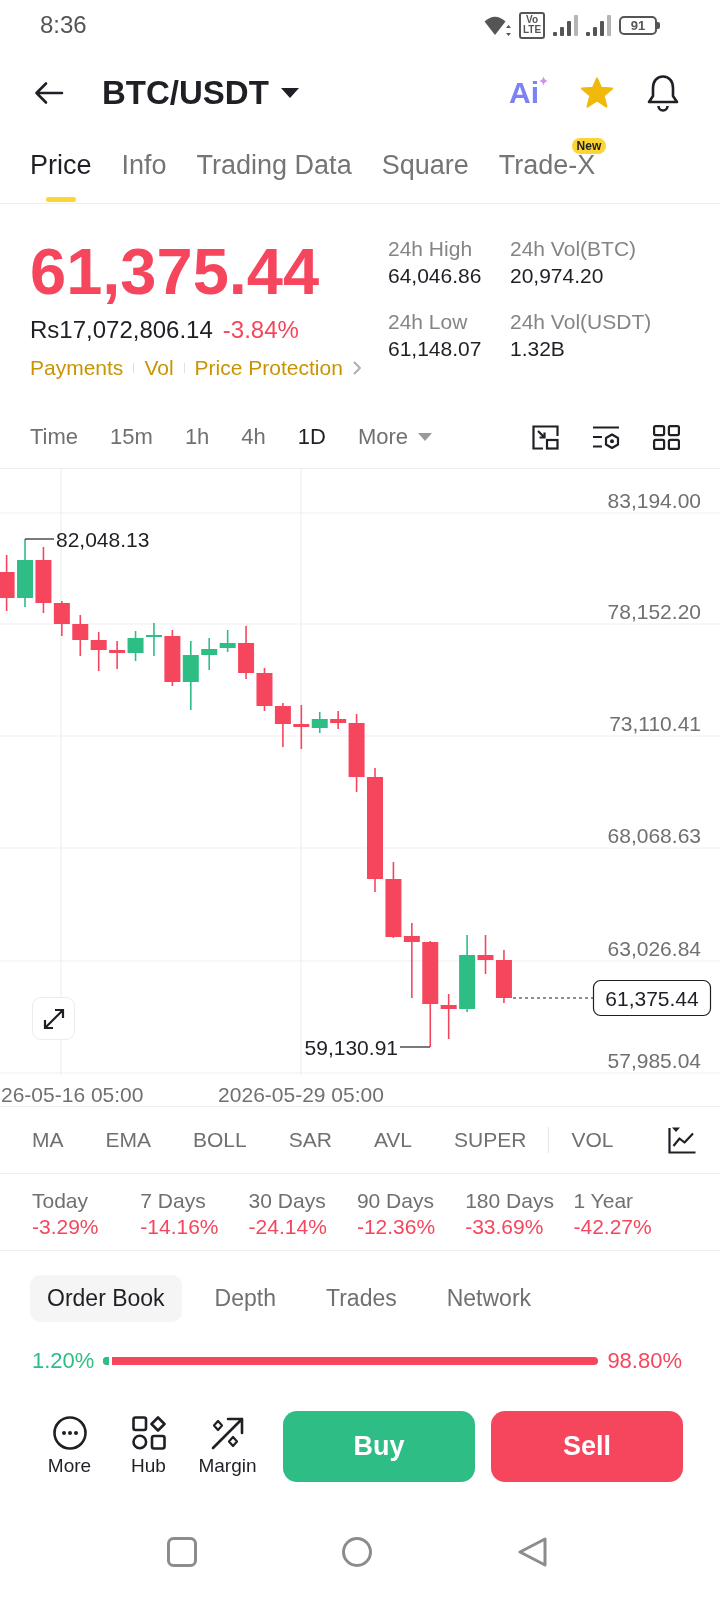 This screenshot has height=1600, width=720. What do you see at coordinates (574, 249) in the screenshot?
I see `stat-label: 24h Vol(BTC)` at bounding box center [574, 249].